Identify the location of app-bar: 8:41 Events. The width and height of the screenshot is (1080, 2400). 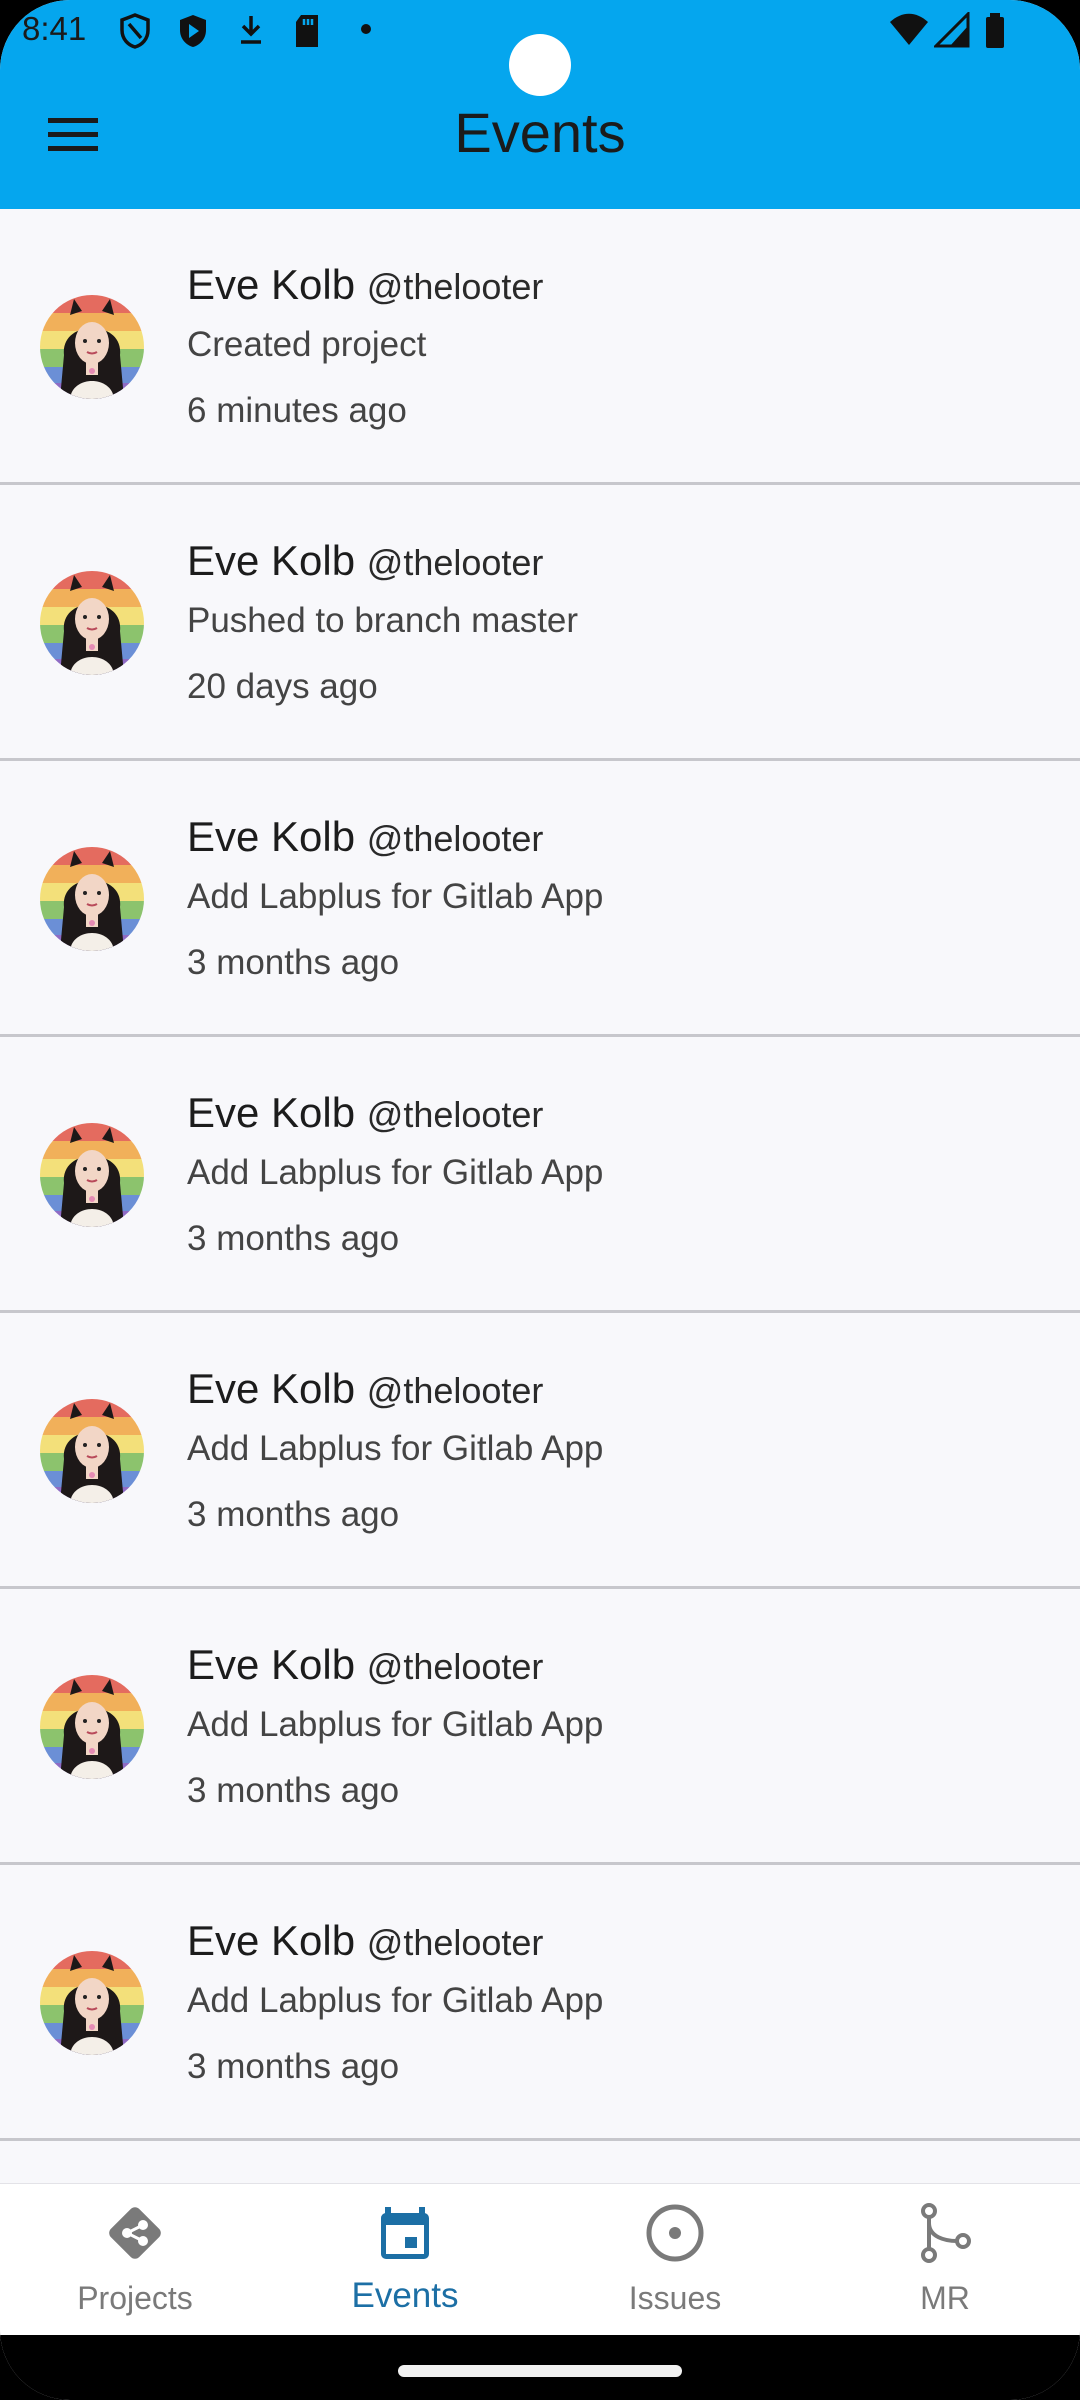
(540, 104).